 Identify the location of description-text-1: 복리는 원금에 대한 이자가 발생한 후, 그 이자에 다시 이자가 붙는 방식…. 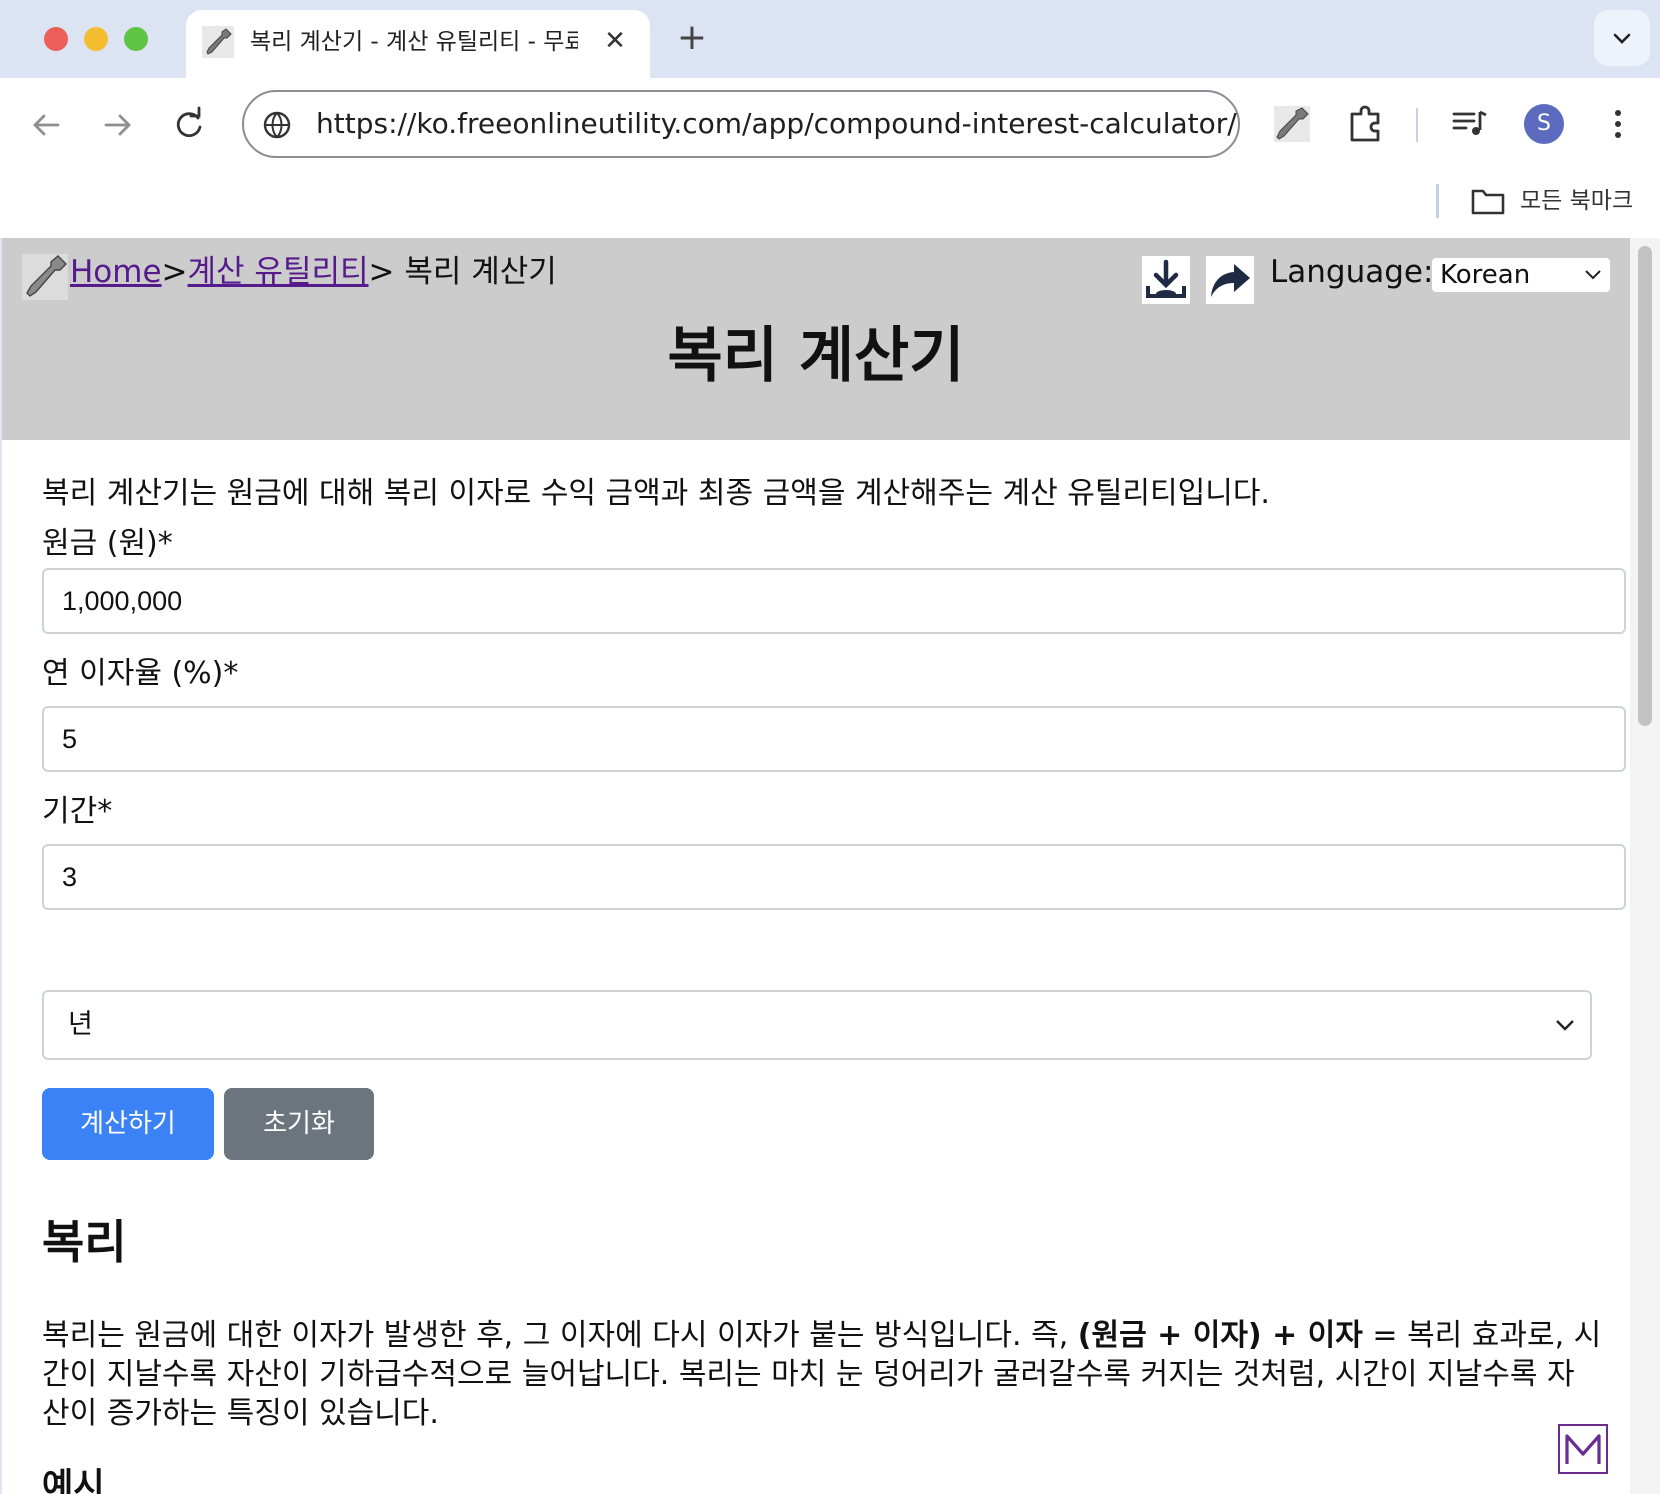
(560, 1335).